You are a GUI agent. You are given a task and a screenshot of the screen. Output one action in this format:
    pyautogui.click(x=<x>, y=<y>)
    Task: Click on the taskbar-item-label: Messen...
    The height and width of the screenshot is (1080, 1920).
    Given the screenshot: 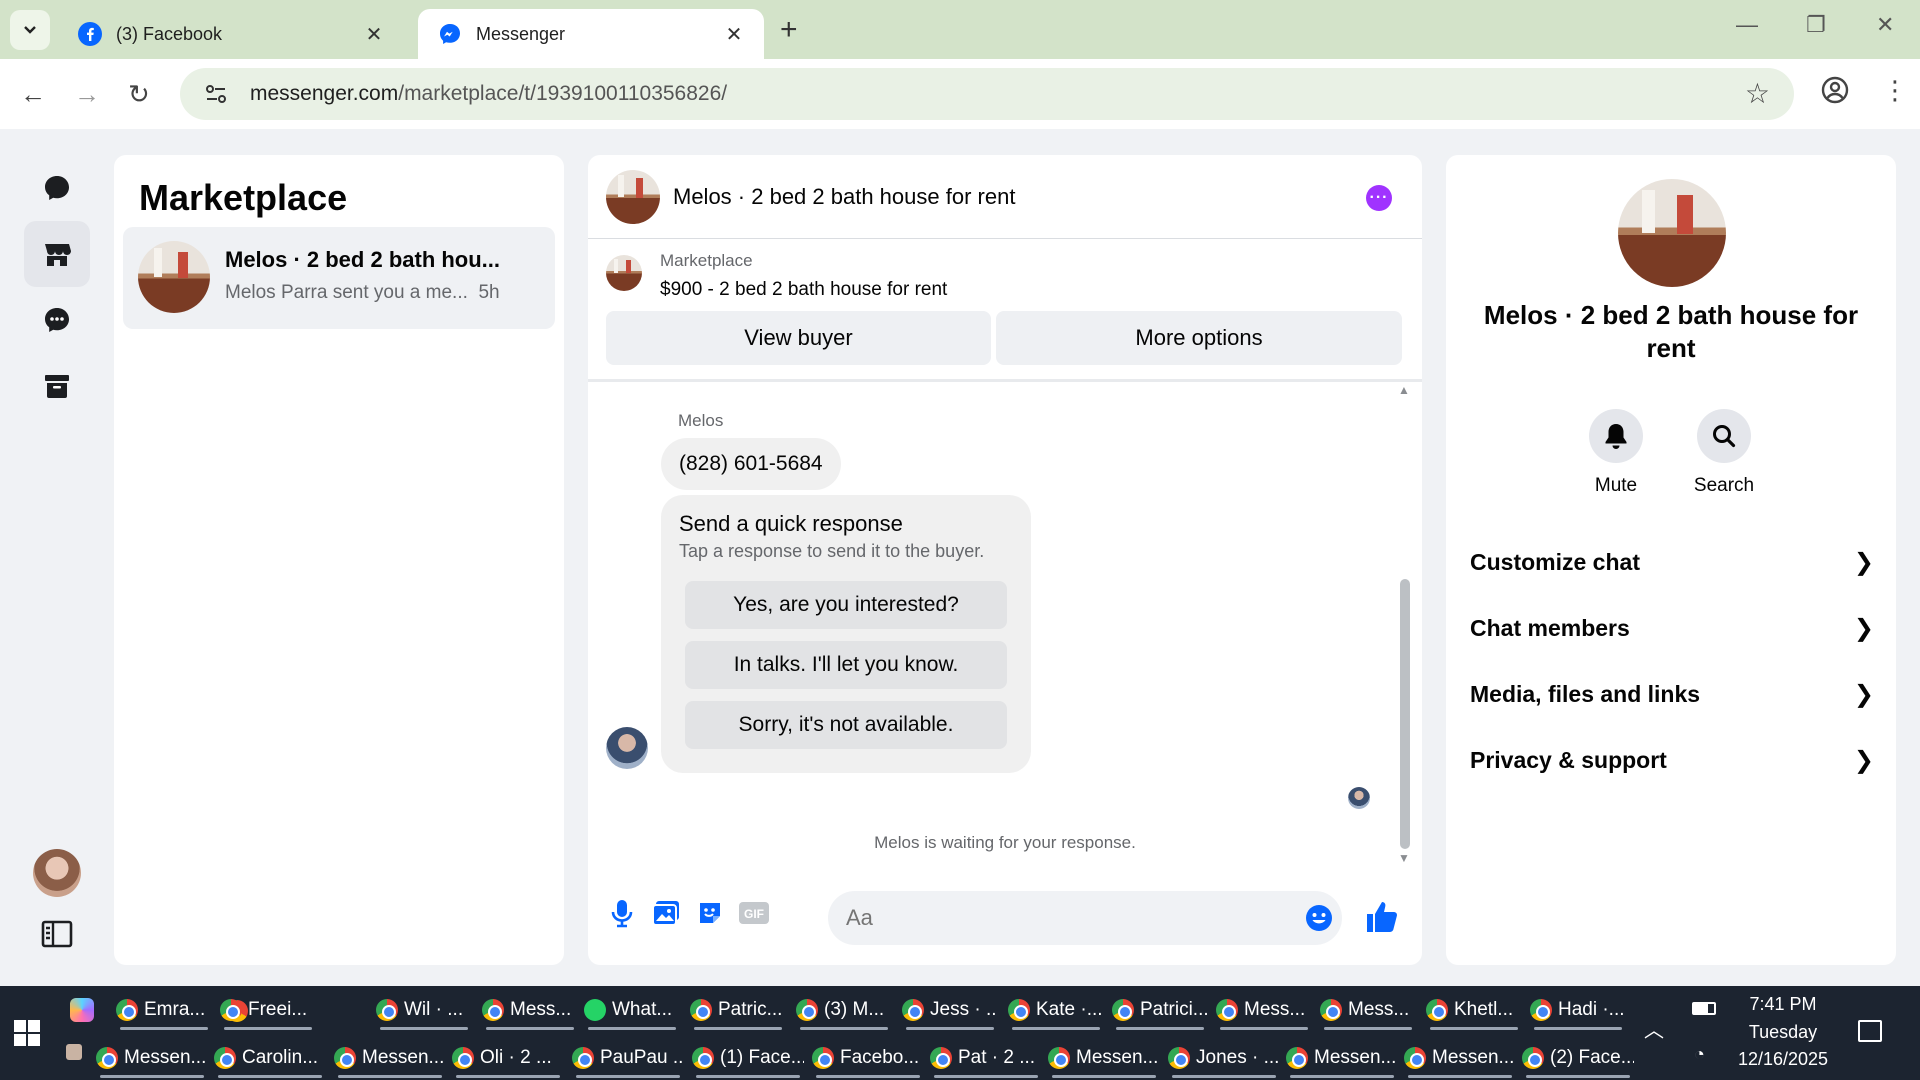 What is the action you would take?
    pyautogui.click(x=1355, y=1057)
    